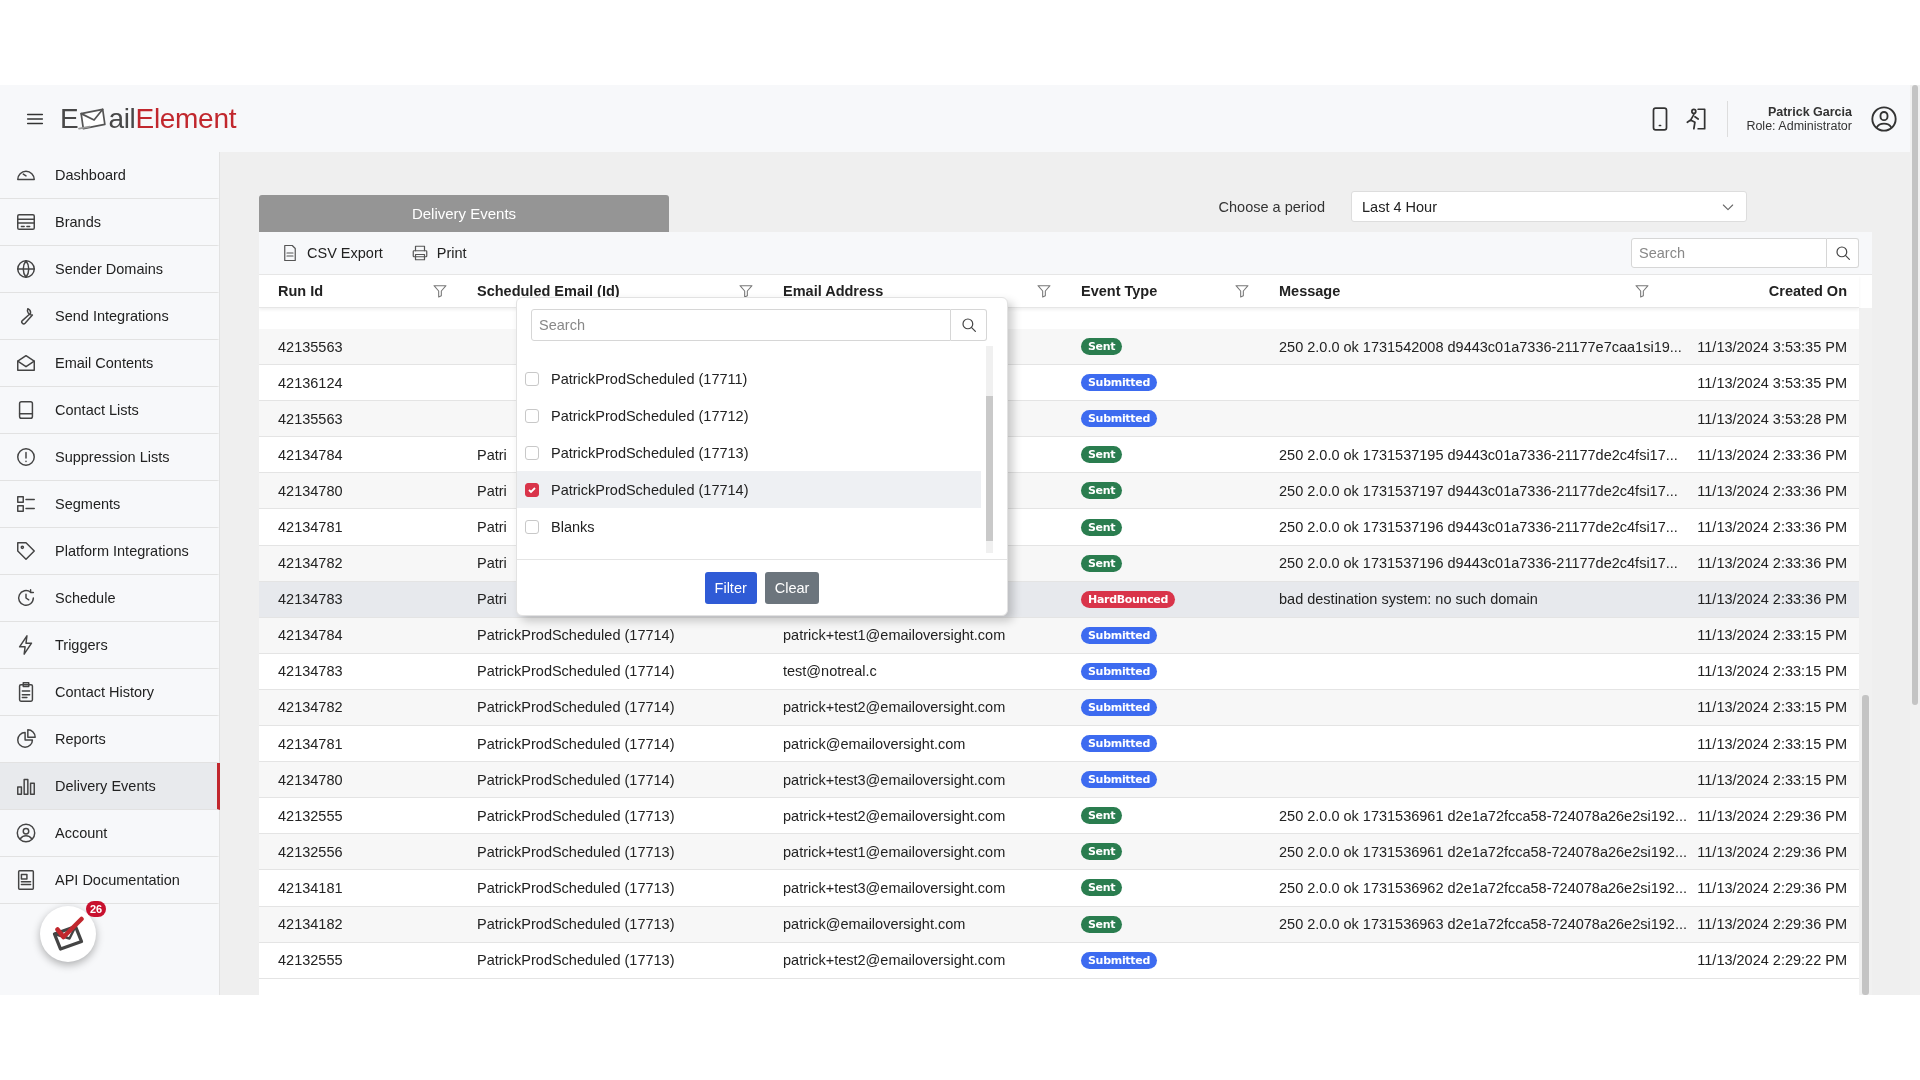  I want to click on sidebar-item: Delivery Events, so click(110, 786).